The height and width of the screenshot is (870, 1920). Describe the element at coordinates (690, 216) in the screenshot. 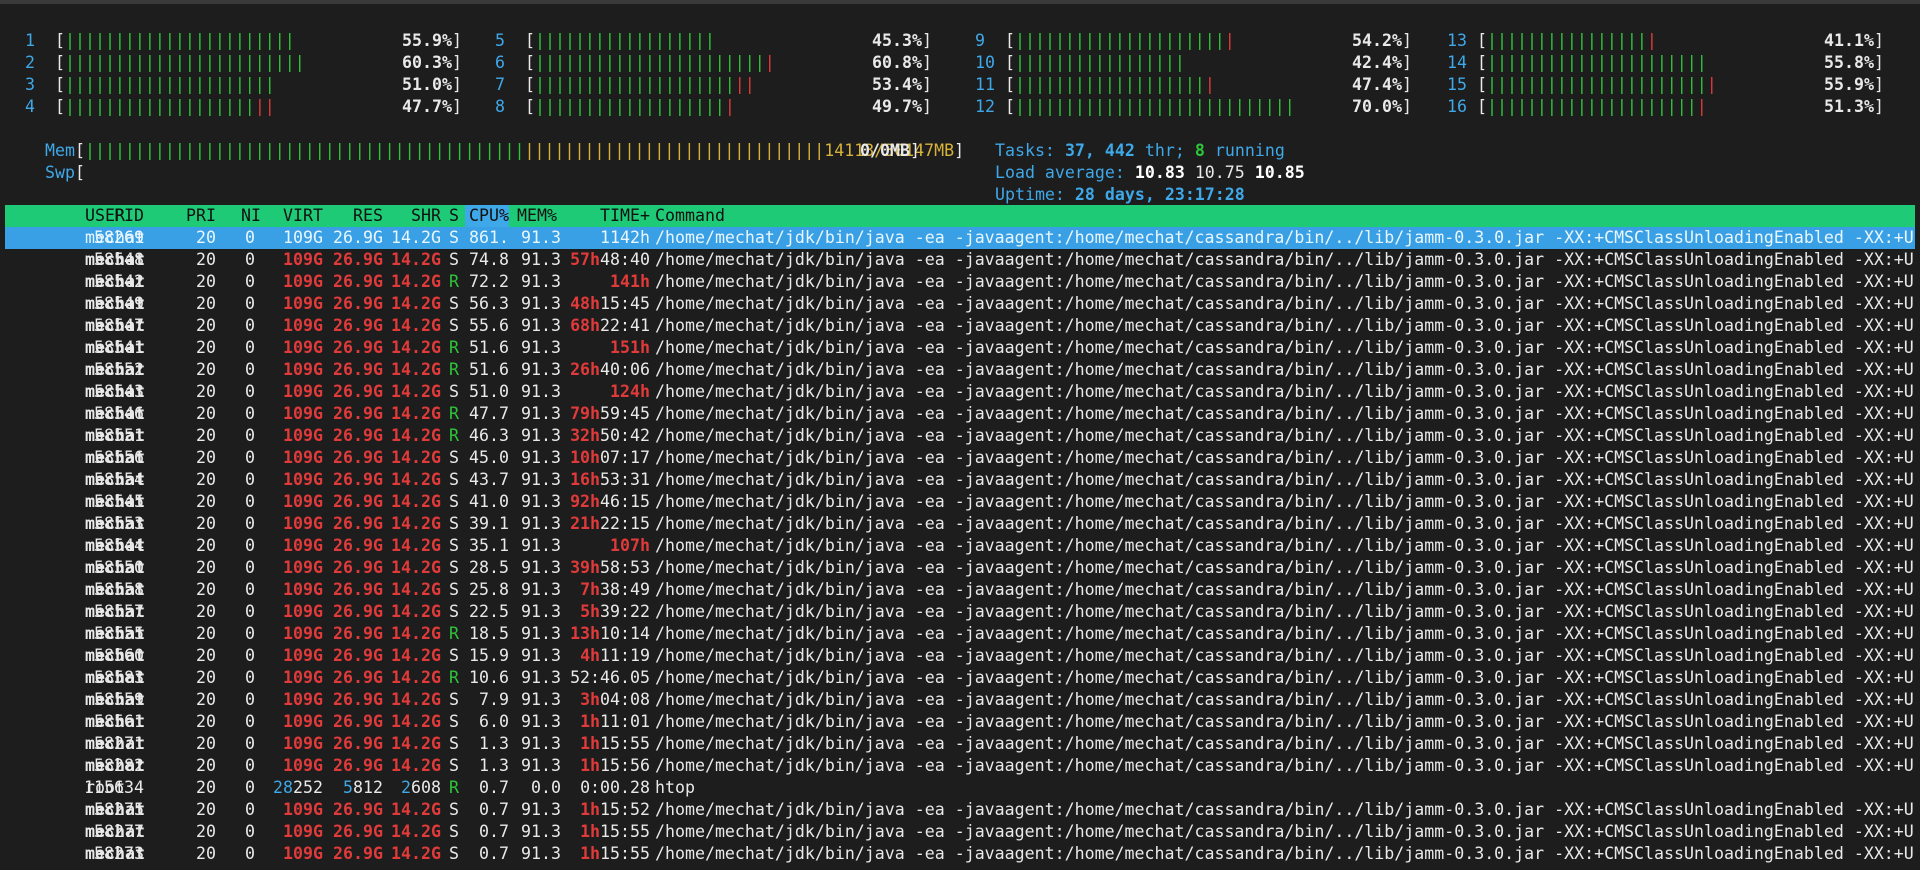

I see `col-command: Command` at that location.